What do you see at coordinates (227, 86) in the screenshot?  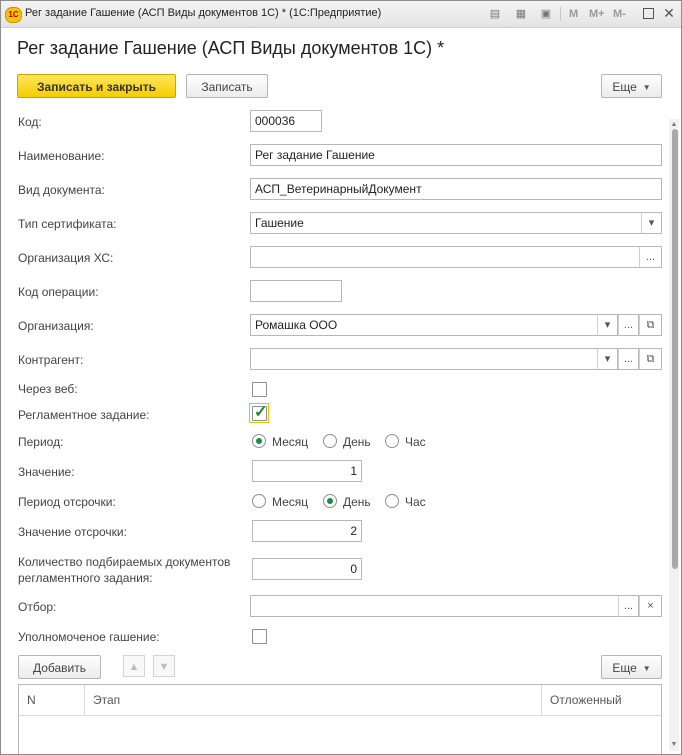 I see `save-button: Записать` at bounding box center [227, 86].